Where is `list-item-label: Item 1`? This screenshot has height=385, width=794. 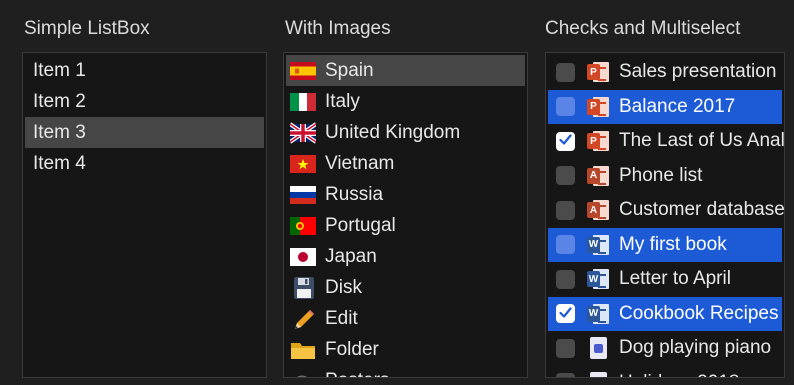
list-item-label: Item 1 is located at coordinates (59, 70).